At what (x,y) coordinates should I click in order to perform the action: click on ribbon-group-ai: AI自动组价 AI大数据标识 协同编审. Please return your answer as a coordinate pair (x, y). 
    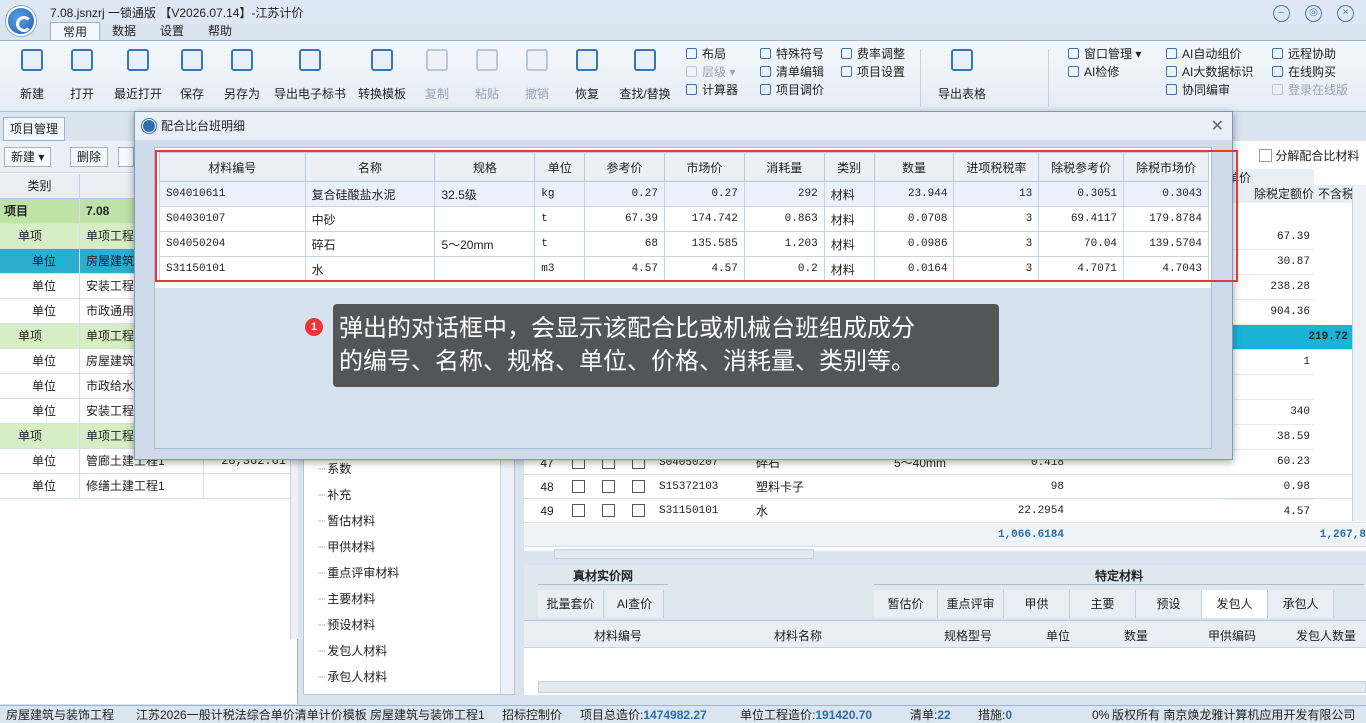
    Looking at the image, I should click on (1209, 72).